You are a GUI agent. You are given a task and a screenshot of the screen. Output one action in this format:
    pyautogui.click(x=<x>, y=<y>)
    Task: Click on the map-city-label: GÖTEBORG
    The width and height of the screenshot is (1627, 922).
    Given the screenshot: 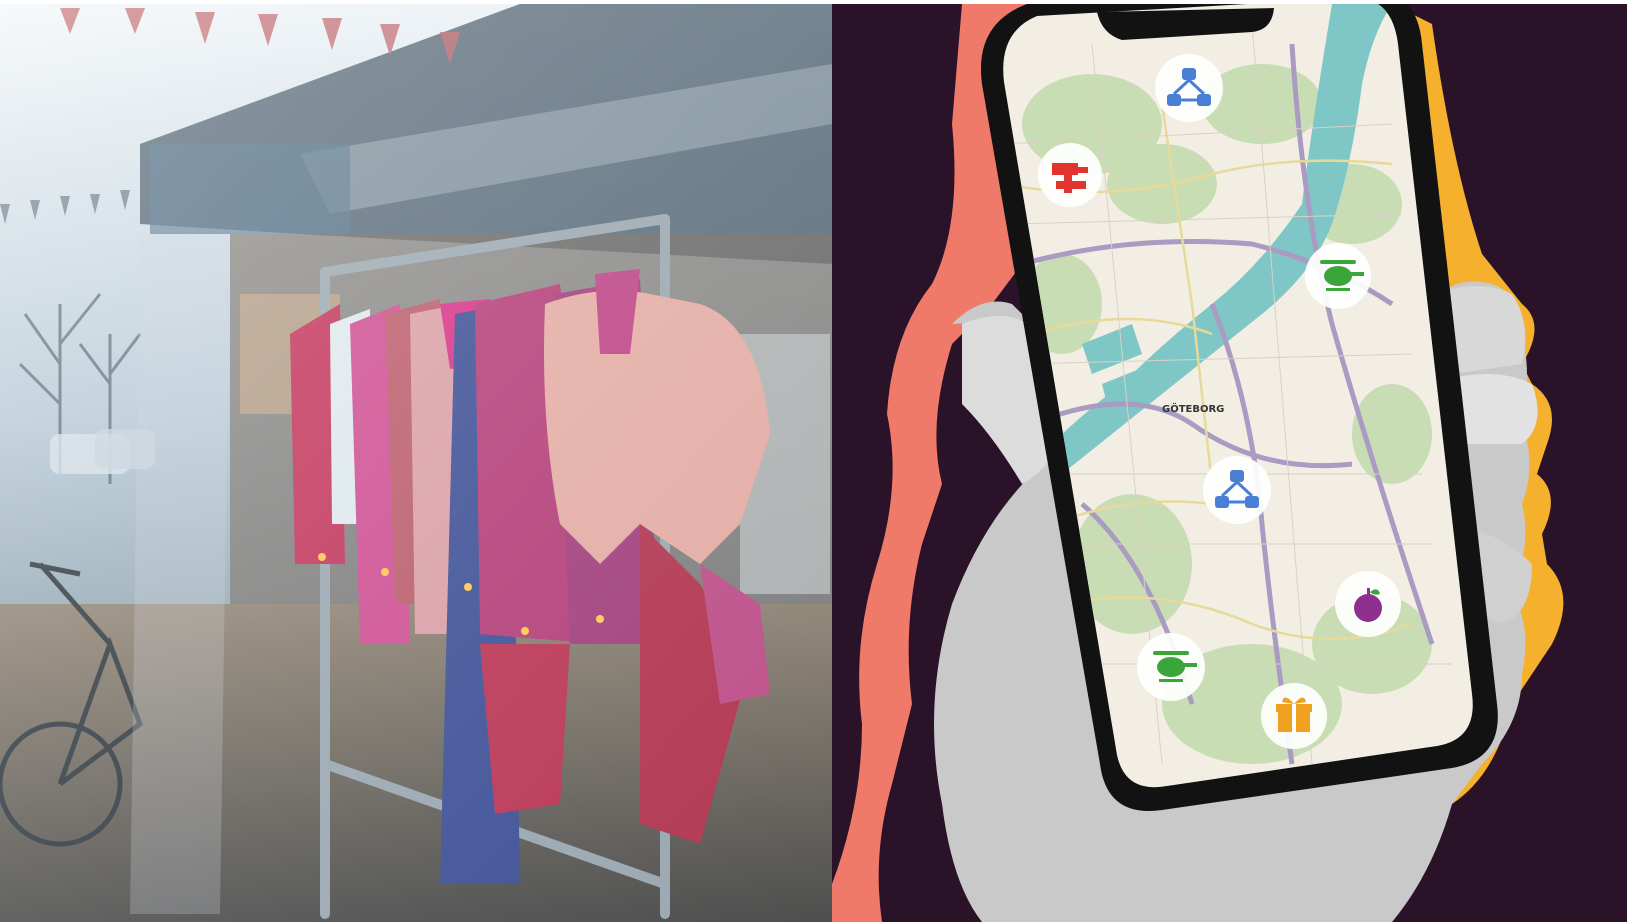 What is the action you would take?
    pyautogui.click(x=1193, y=408)
    